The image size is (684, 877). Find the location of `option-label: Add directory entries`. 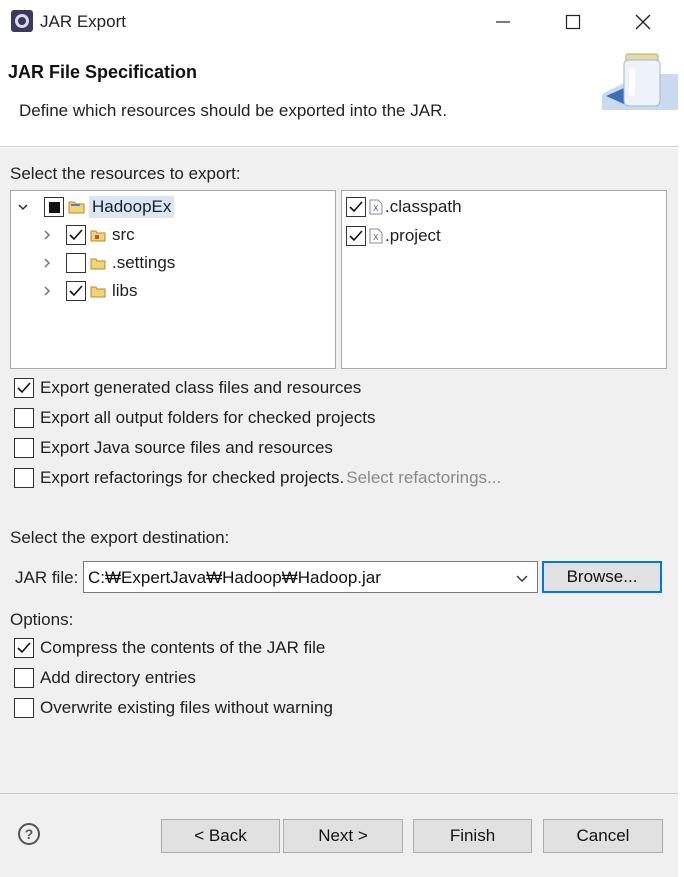

option-label: Add directory entries is located at coordinates (118, 677).